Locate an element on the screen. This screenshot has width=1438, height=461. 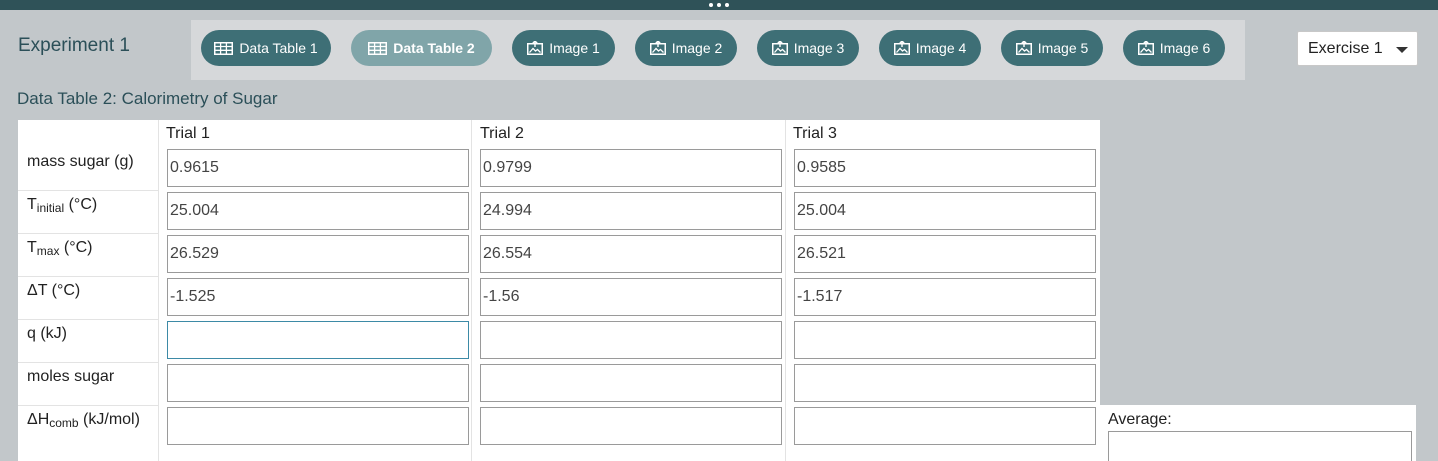
tab-image-1: Image 1 is located at coordinates (563, 48).